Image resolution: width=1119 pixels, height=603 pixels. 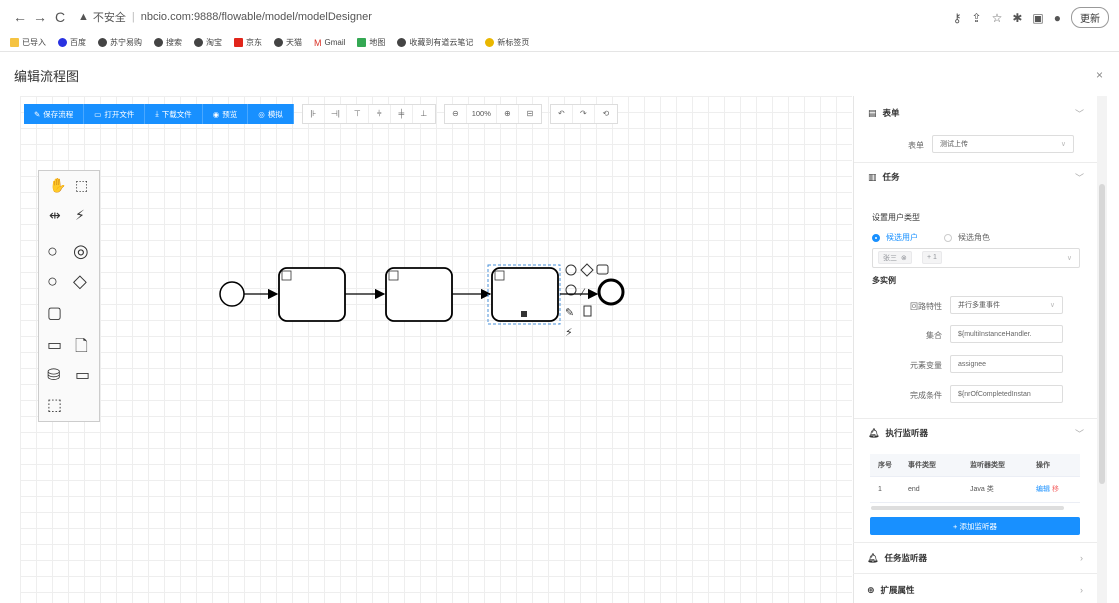 I want to click on remove-link: 移, so click(x=1055, y=489).